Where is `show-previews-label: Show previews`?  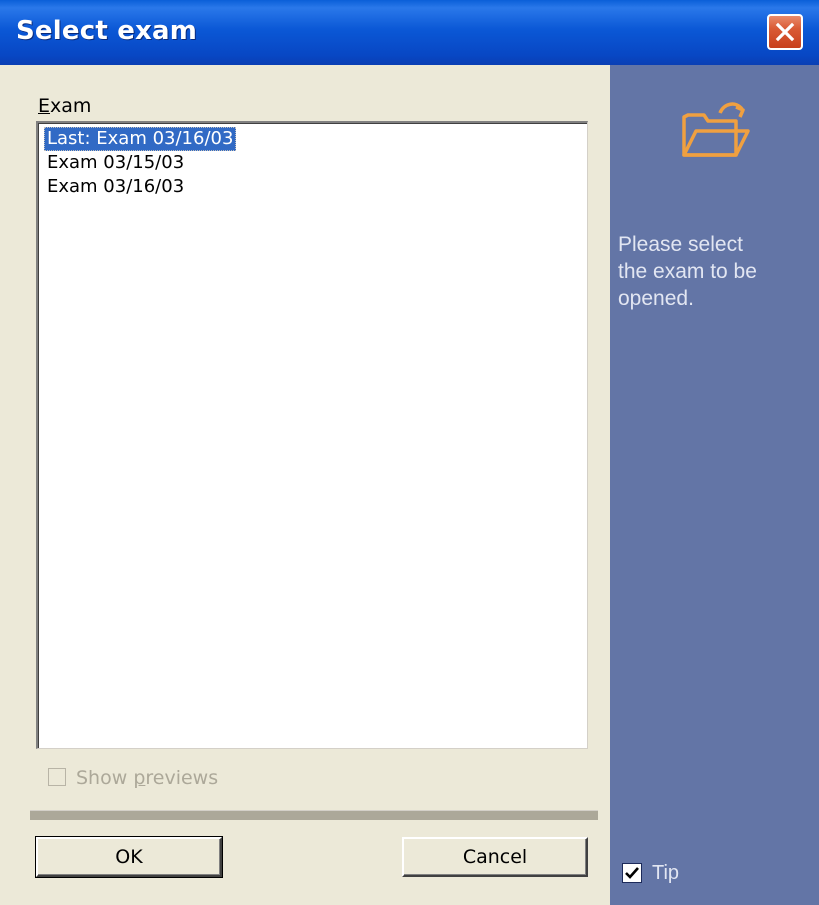 show-previews-label: Show previews is located at coordinates (147, 778).